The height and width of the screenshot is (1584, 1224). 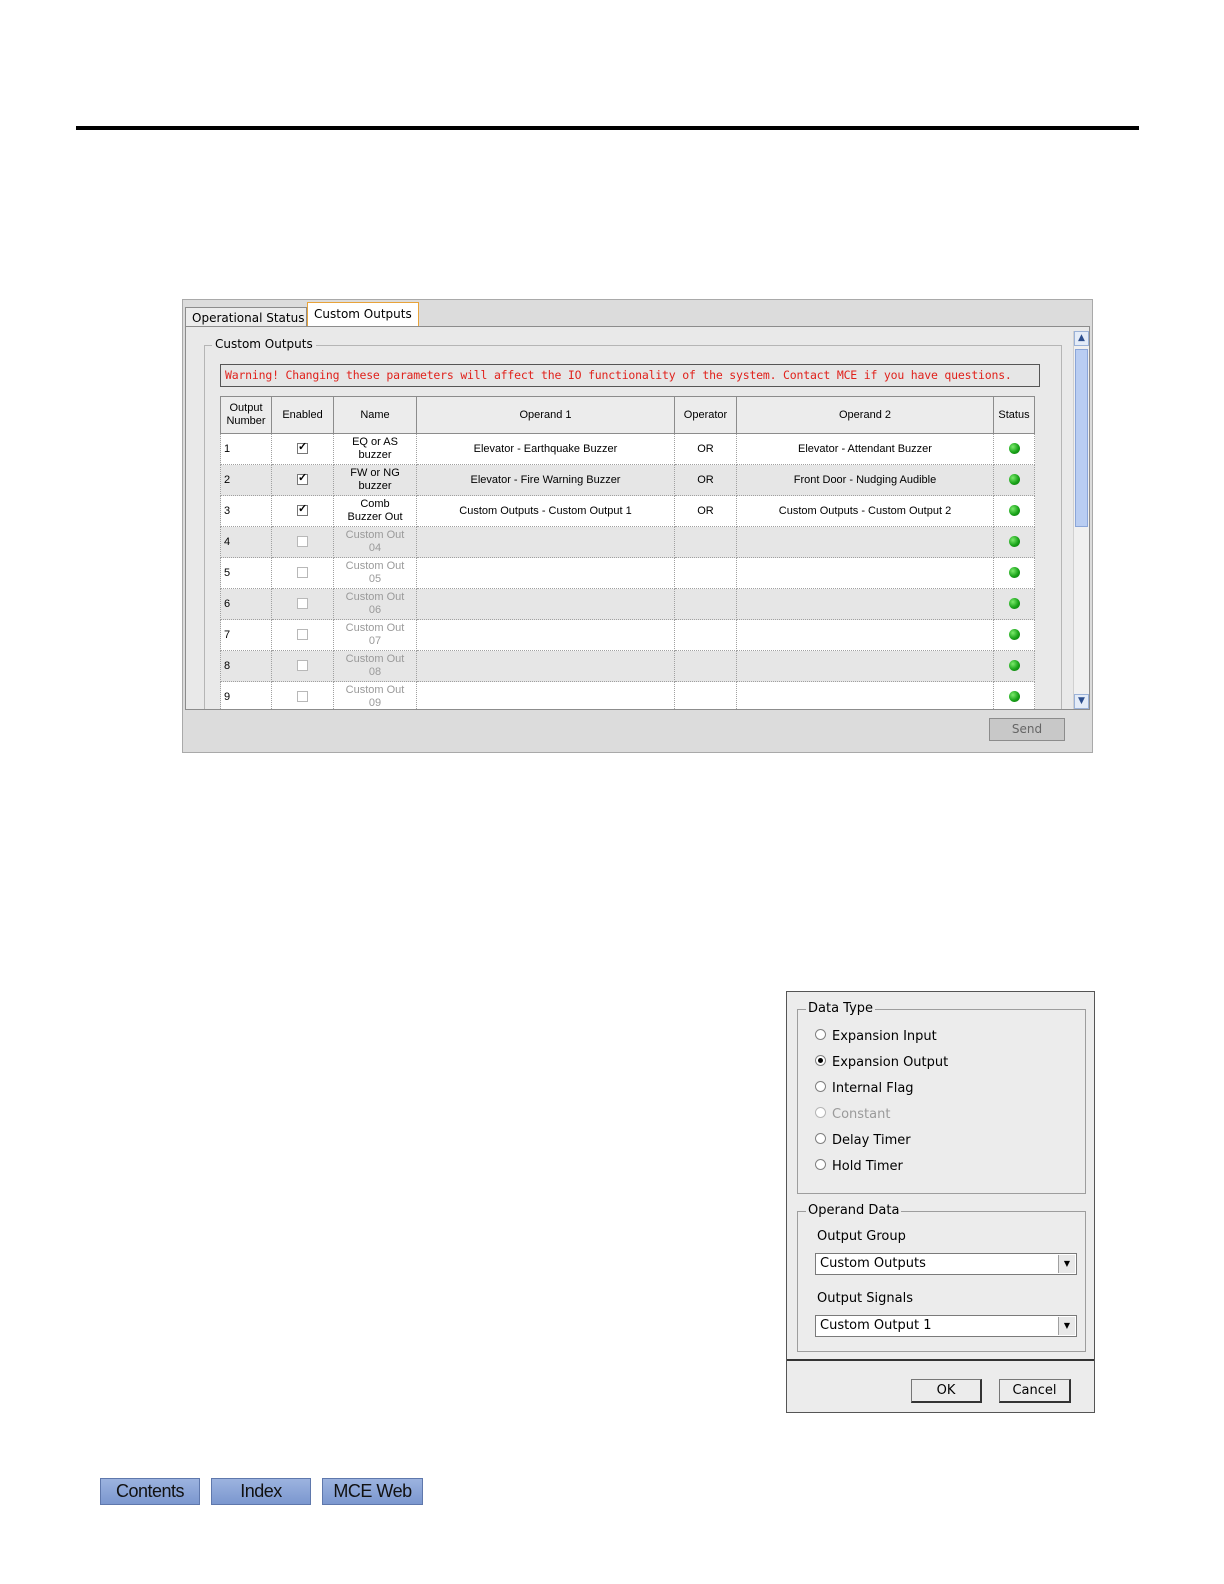 What do you see at coordinates (865, 1298) in the screenshot?
I see `output-signals-label: Output Signals` at bounding box center [865, 1298].